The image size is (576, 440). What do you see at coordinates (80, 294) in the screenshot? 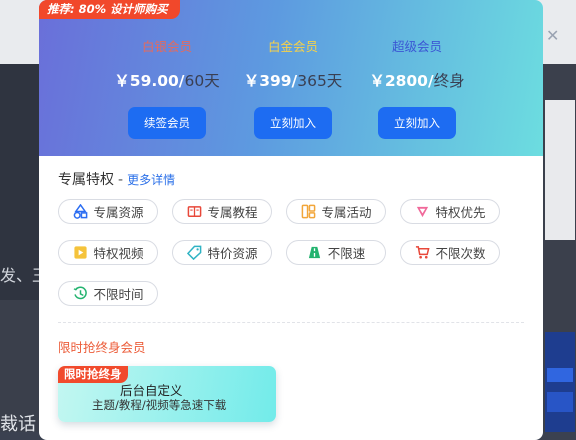
I see `clock-icon` at bounding box center [80, 294].